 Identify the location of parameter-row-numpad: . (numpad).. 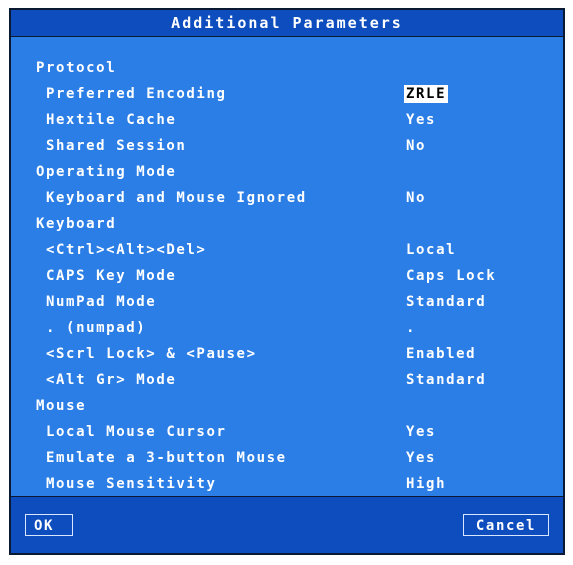
(287, 329).